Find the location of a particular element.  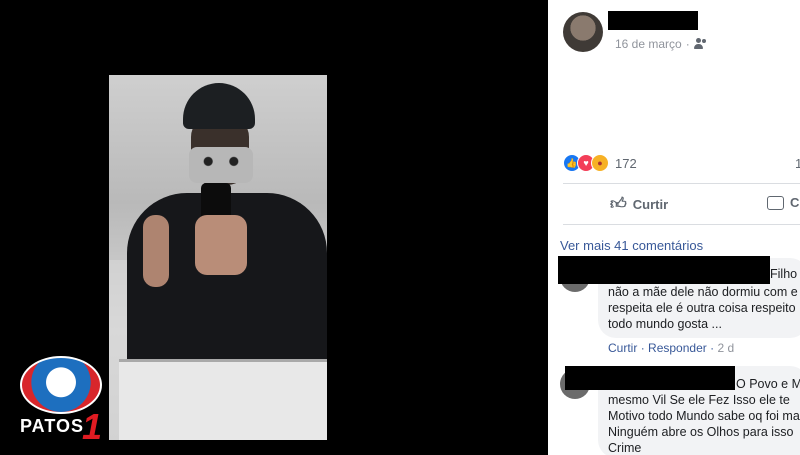

person-cap is located at coordinates (219, 106).